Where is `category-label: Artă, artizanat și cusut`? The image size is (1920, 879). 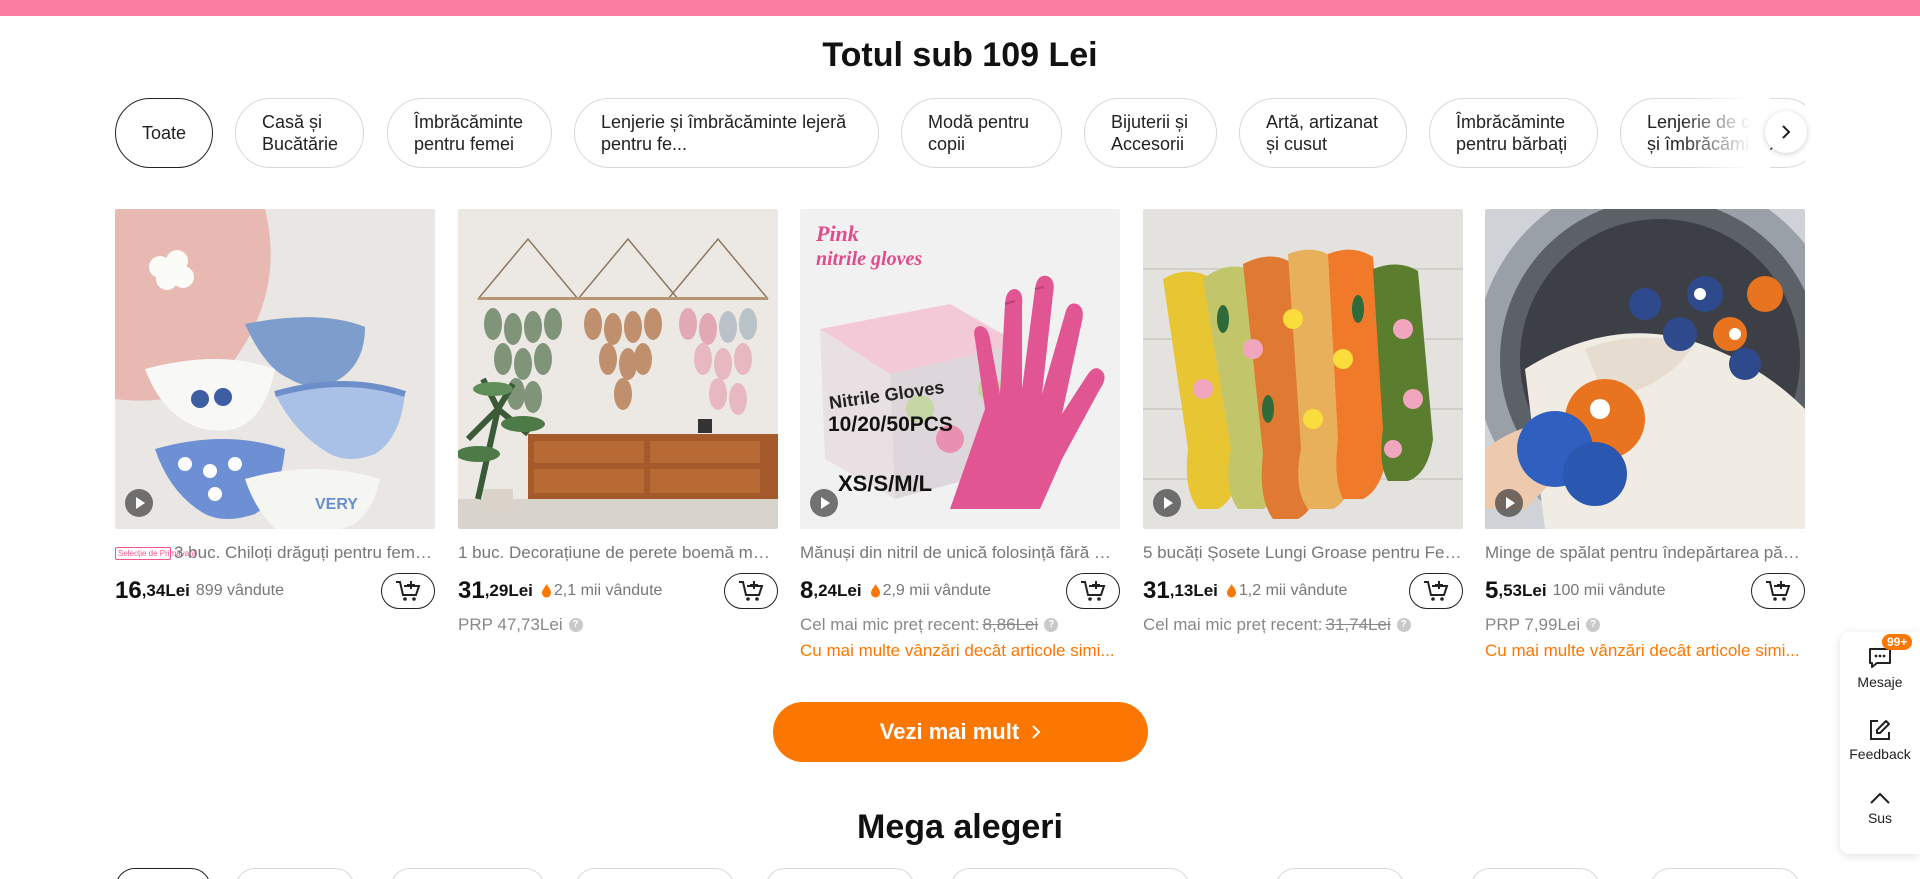 category-label: Artă, artizanat și cusut is located at coordinates (1322, 133).